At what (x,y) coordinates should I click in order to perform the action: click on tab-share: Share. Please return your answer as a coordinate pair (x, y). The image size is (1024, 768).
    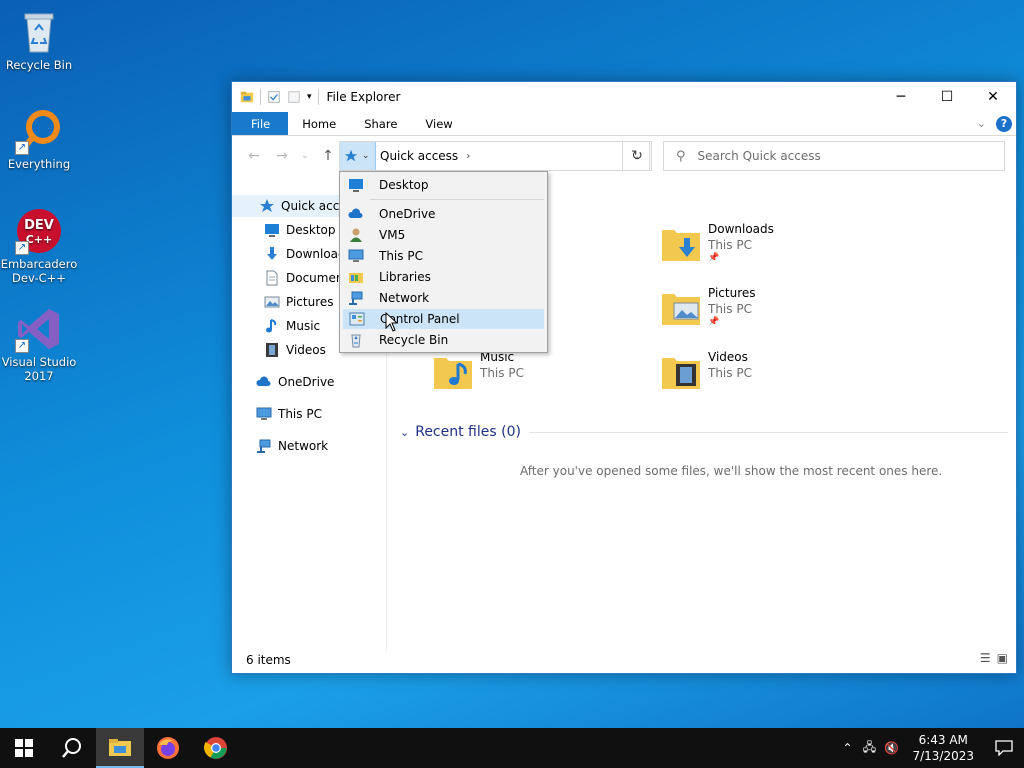
    Looking at the image, I should click on (380, 123).